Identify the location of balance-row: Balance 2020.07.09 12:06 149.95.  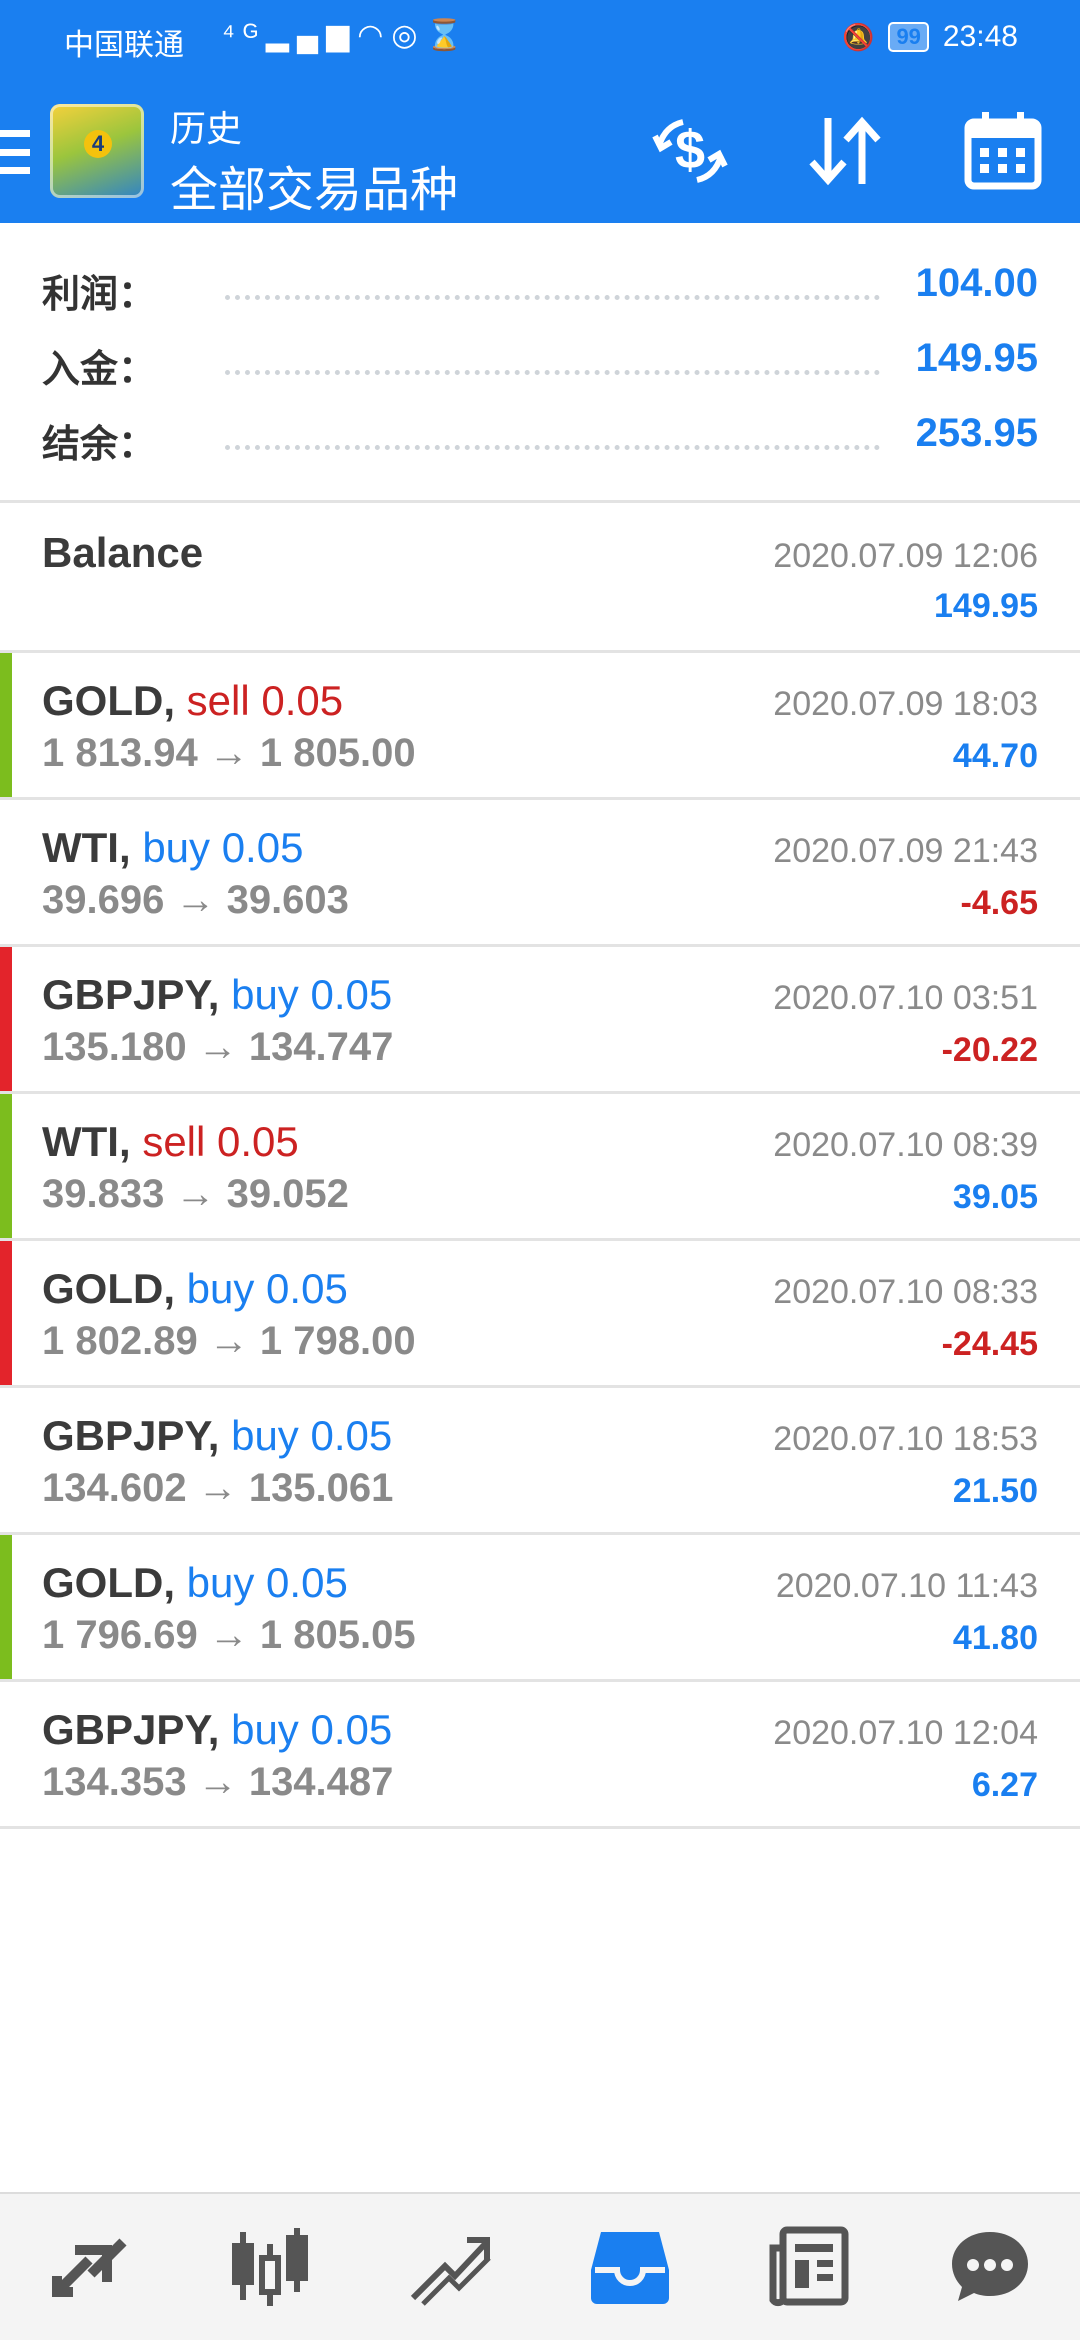
(540, 578).